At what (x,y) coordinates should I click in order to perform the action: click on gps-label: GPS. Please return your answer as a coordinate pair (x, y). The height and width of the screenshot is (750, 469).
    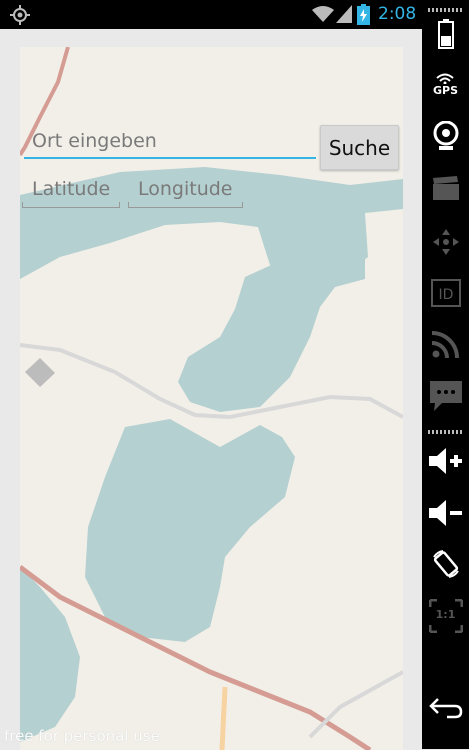
    Looking at the image, I should click on (445, 90).